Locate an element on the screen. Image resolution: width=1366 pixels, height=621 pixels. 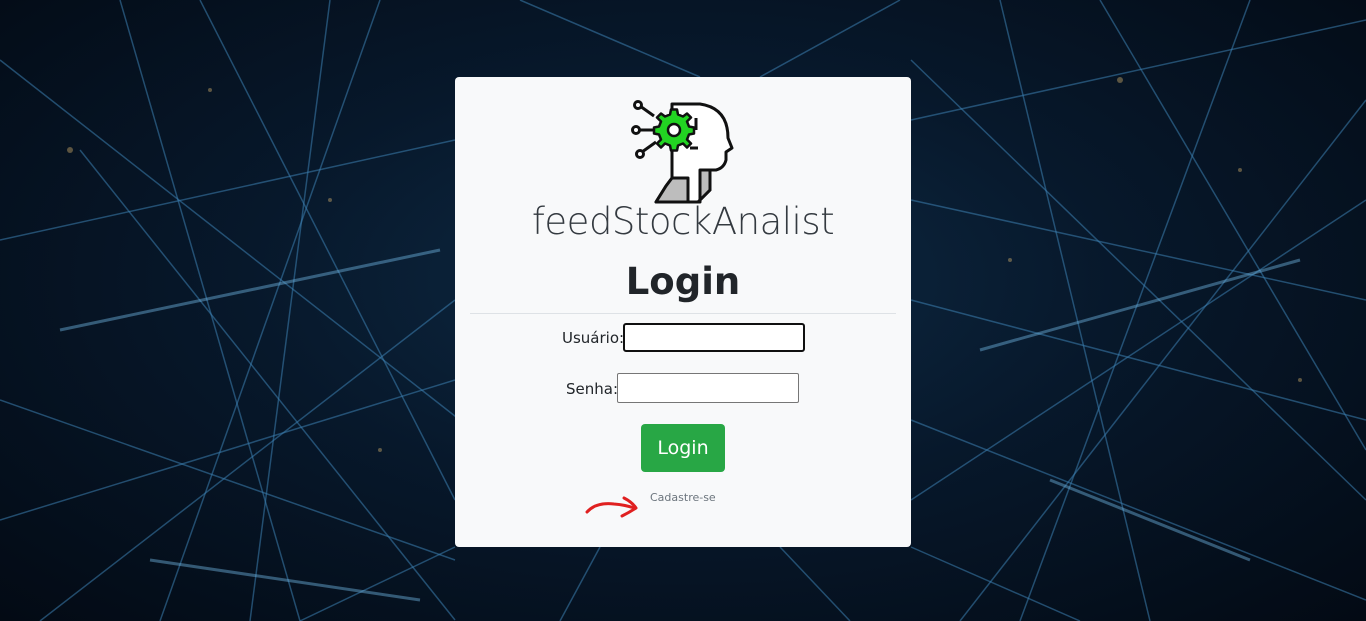
password-label: Senha: is located at coordinates (592, 389).